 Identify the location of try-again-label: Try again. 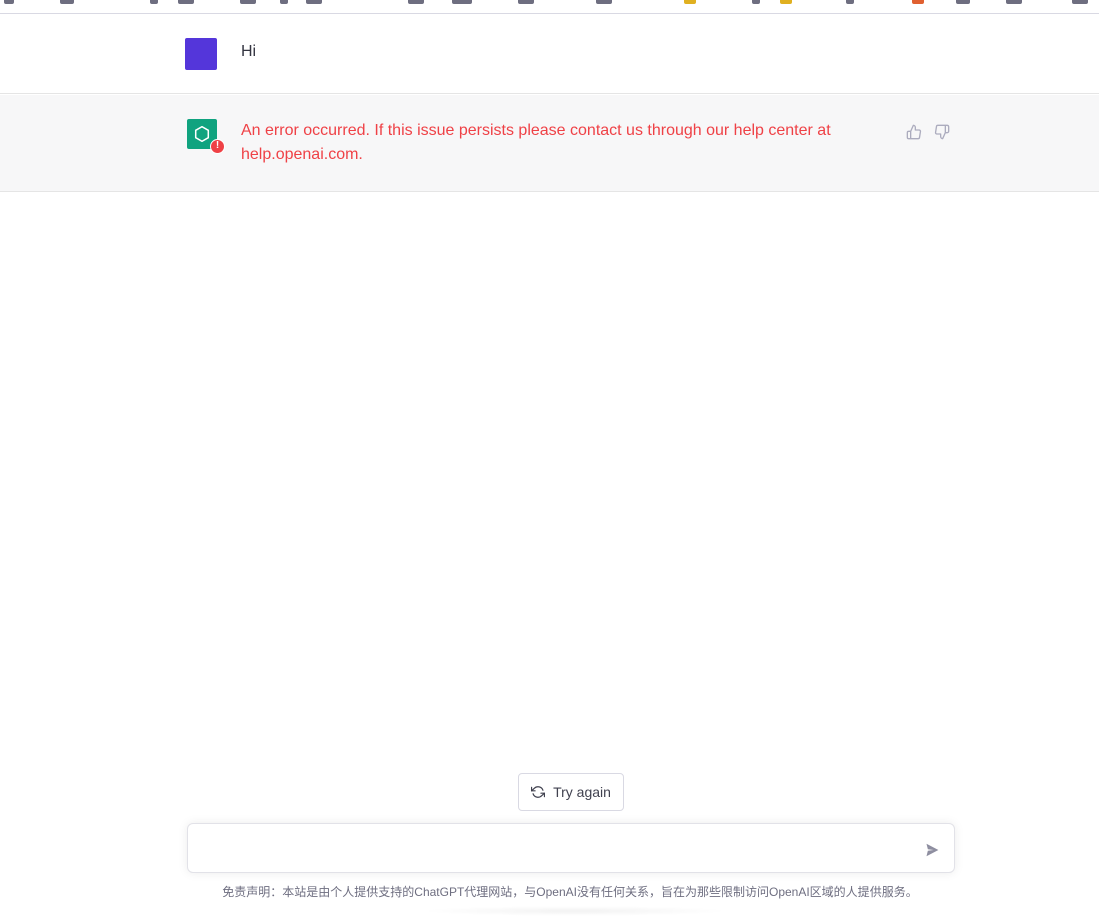
(582, 792).